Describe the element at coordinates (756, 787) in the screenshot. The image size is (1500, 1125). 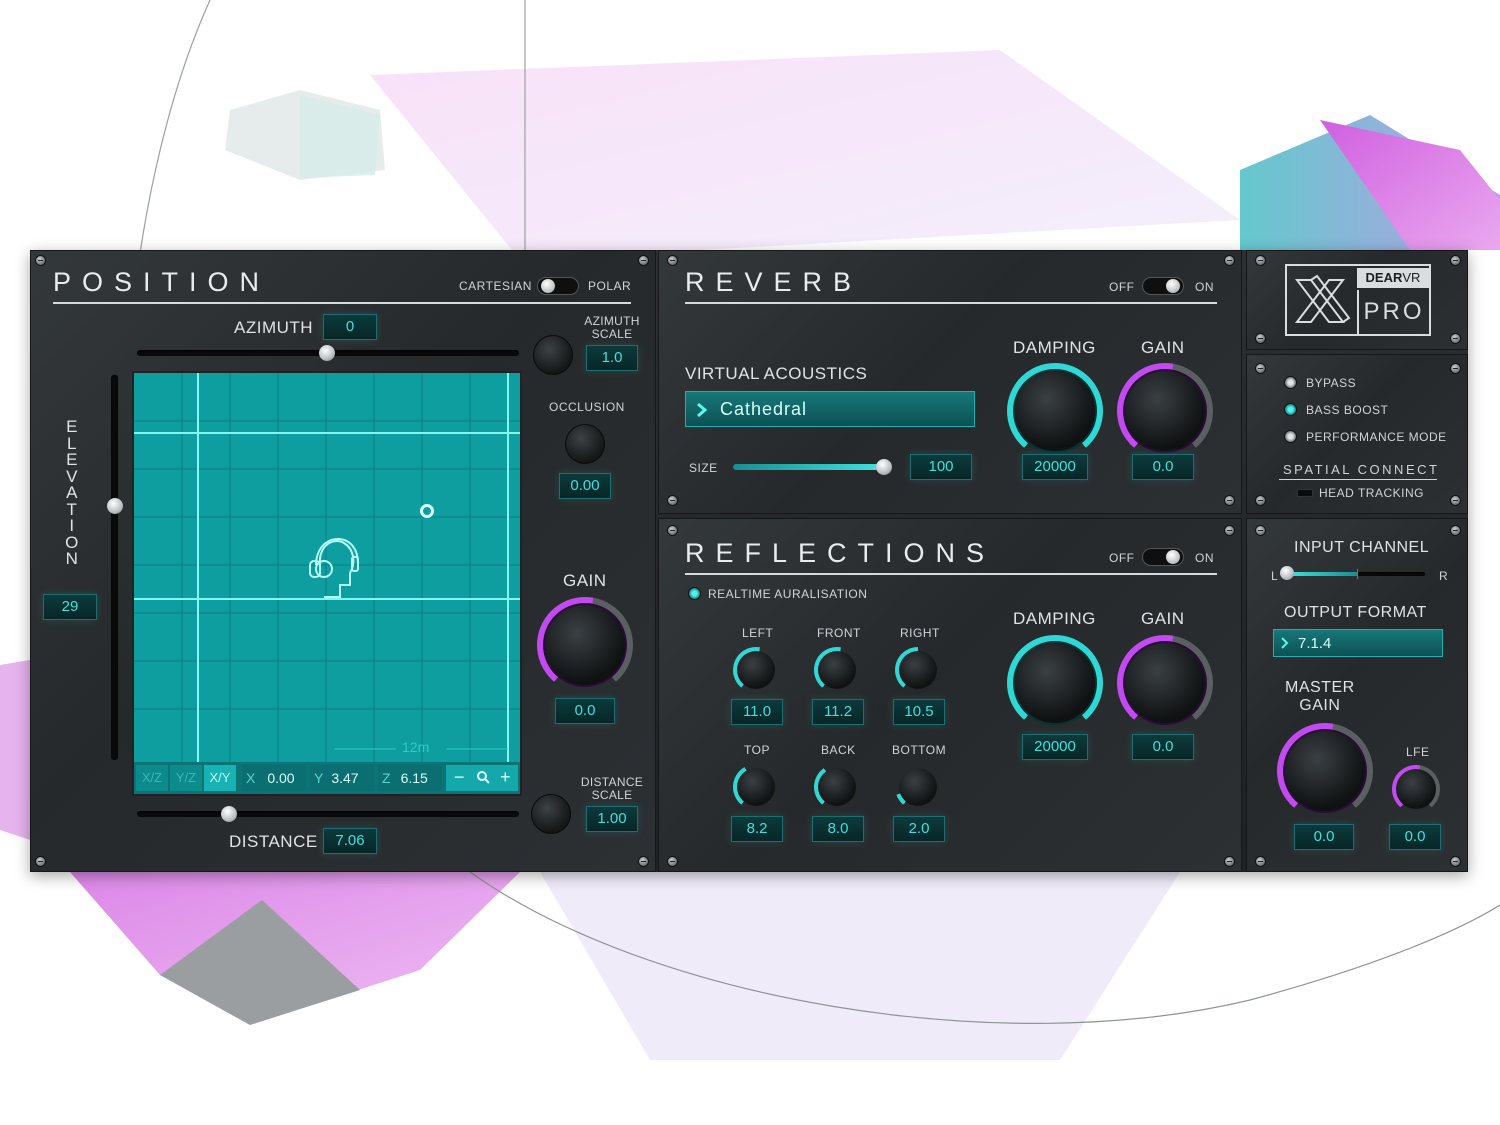
I see `top-knob` at that location.